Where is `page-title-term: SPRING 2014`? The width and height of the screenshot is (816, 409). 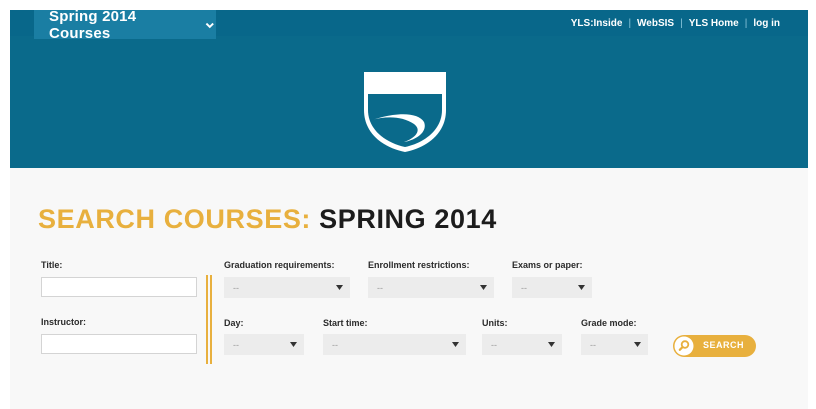
page-title-term: SPRING 2014 is located at coordinates (408, 219).